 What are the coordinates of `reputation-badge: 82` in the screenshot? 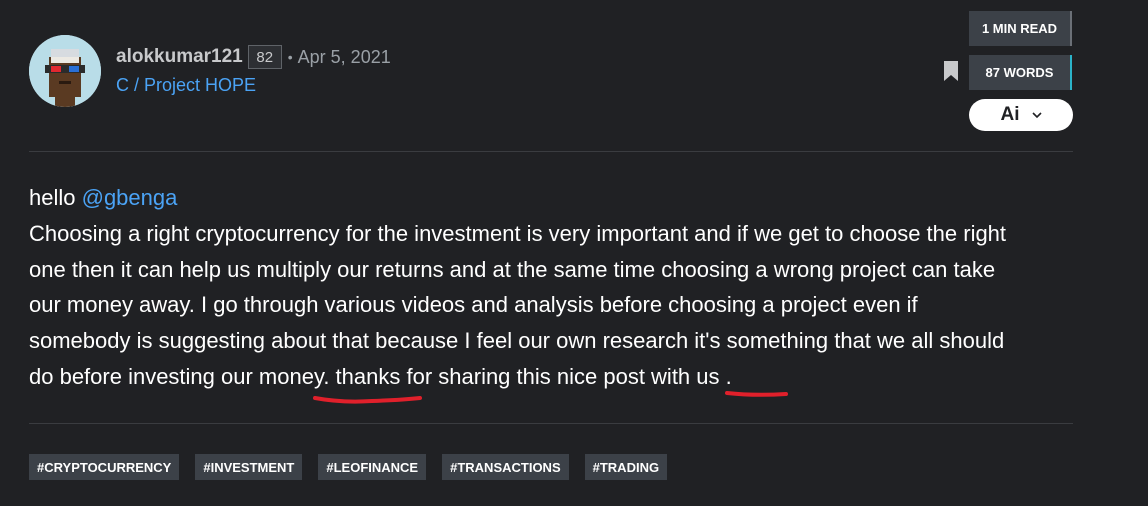 It's located at (264, 57).